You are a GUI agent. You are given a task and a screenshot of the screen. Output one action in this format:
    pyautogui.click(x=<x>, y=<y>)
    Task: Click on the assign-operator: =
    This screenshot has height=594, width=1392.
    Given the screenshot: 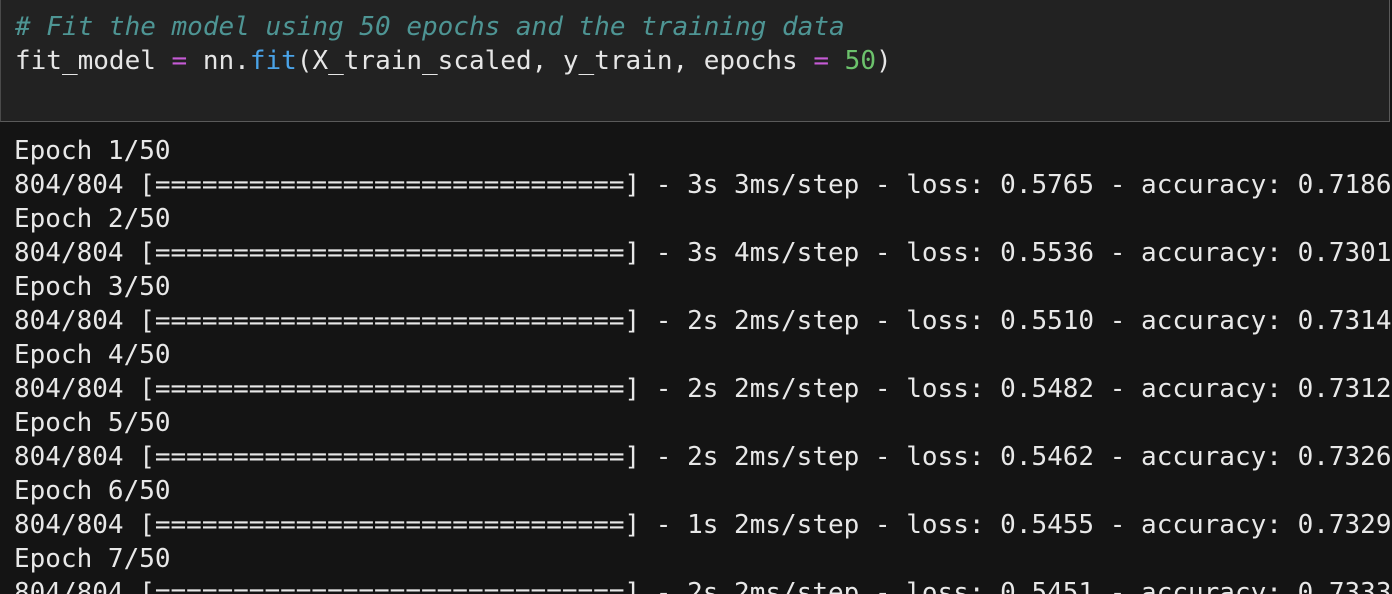 What is the action you would take?
    pyautogui.click(x=179, y=61)
    